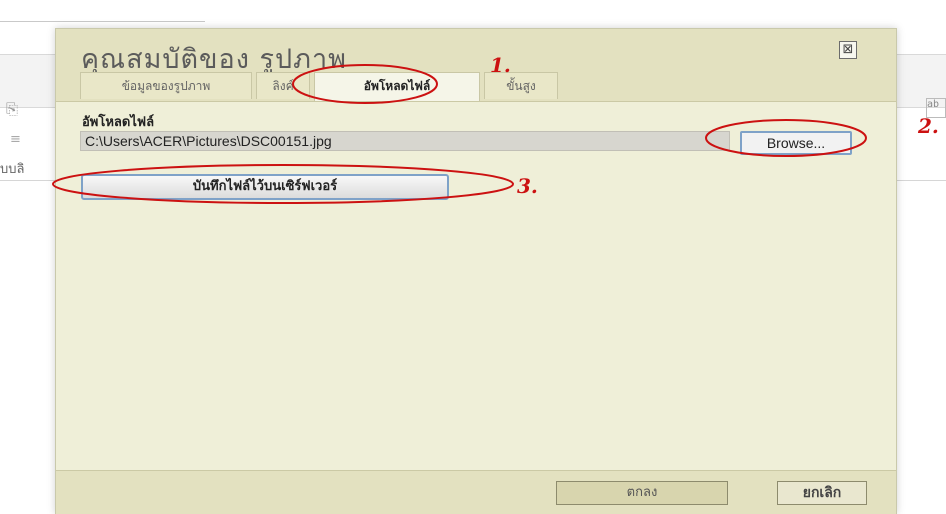  Describe the element at coordinates (365, 84) in the screenshot. I see `annotation-ellipse-tab` at that location.